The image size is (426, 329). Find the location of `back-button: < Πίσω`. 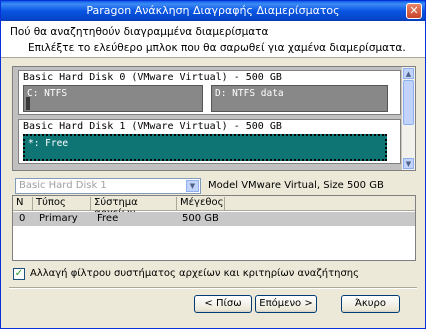

back-button: < Πίσω is located at coordinates (223, 304).